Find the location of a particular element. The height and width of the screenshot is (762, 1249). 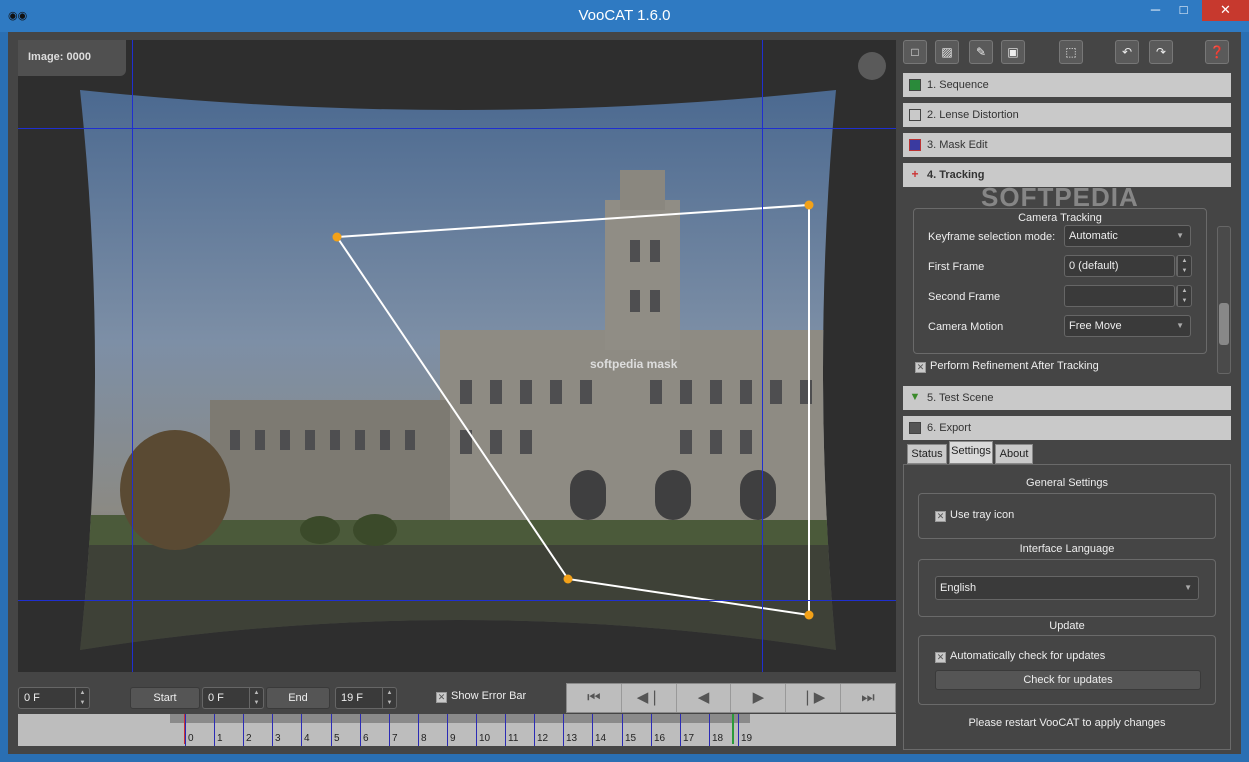

play-button: ▶ is located at coordinates (759, 698).